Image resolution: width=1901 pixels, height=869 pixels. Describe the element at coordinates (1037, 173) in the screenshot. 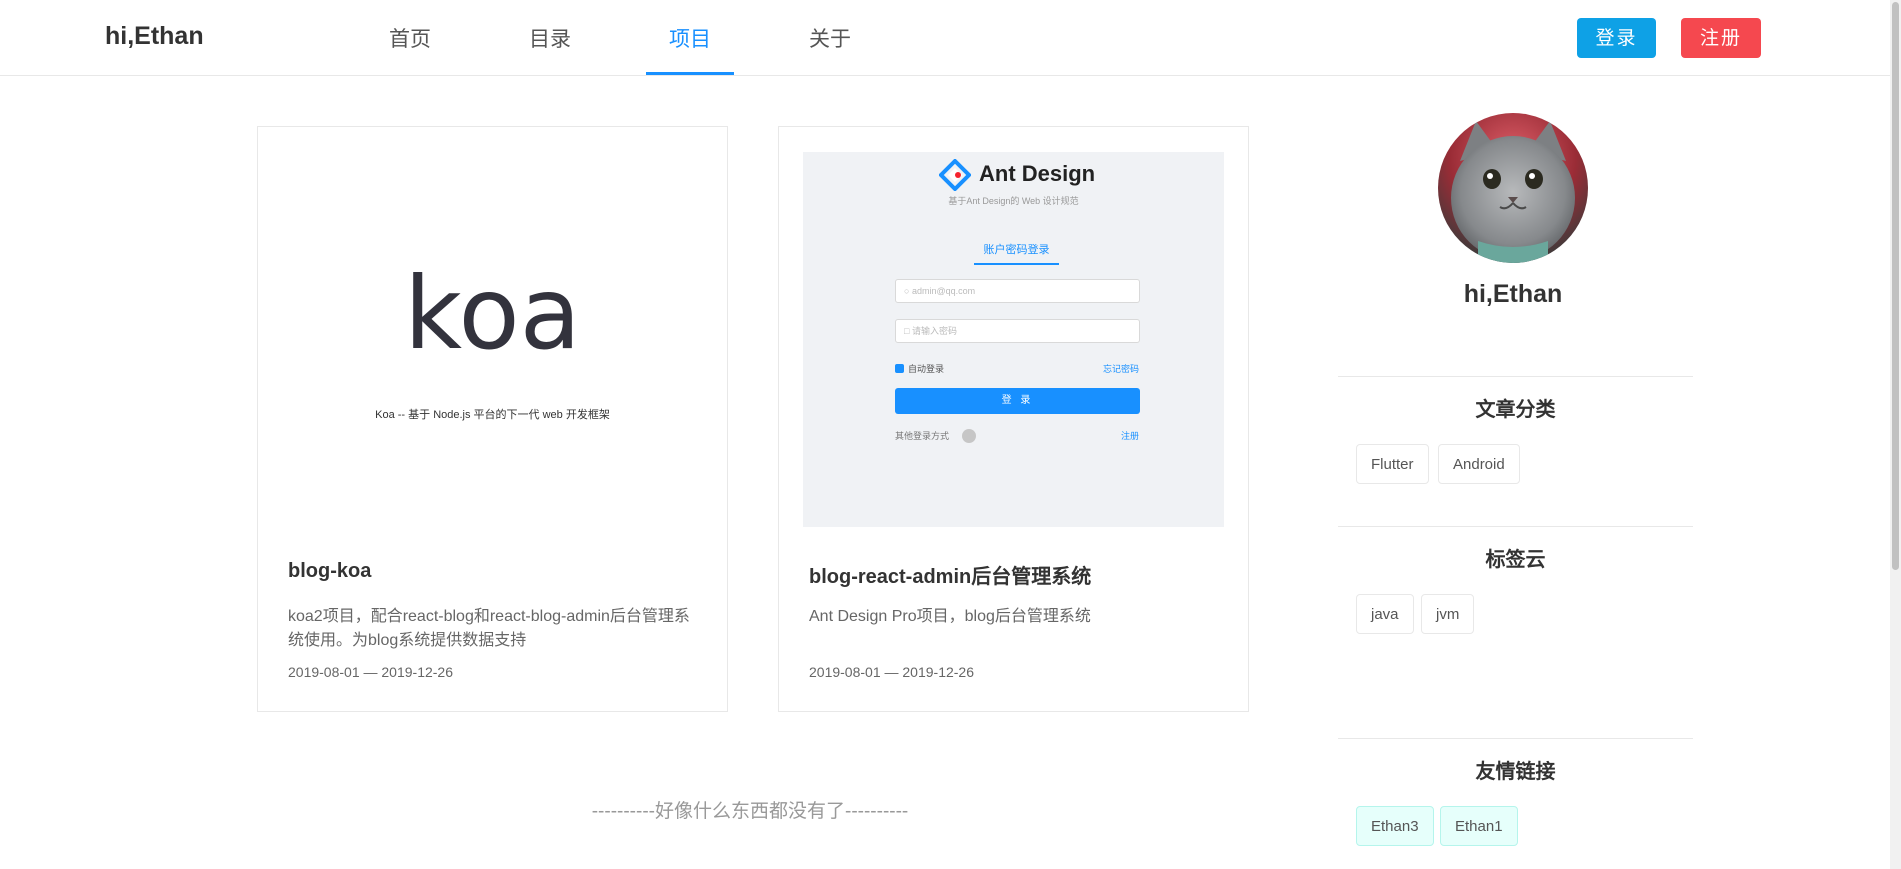

I see `ant-design-title: Ant Design` at that location.